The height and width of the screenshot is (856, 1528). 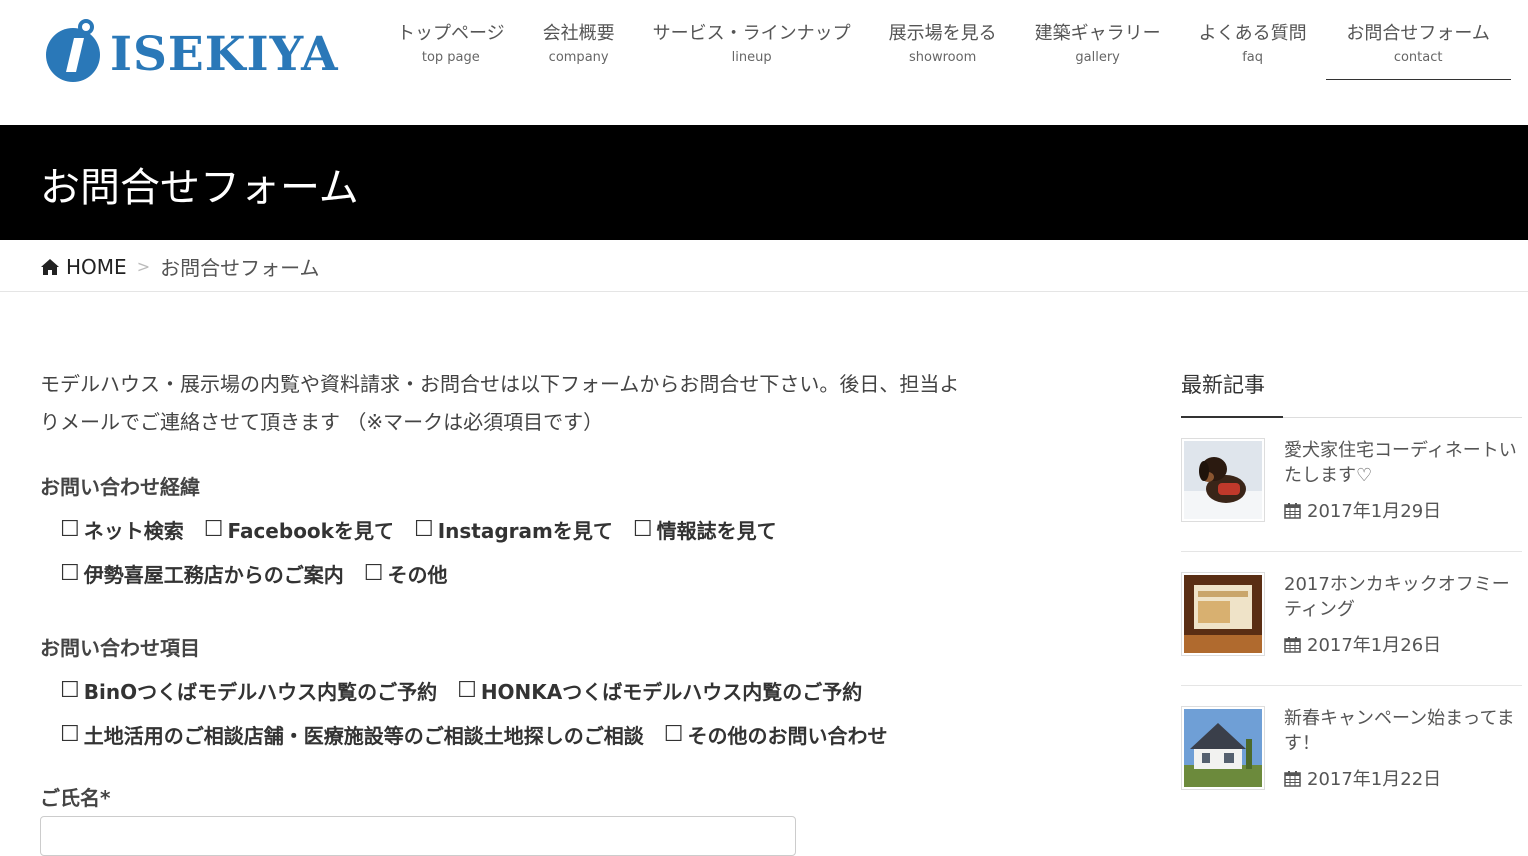 I want to click on checkbox-option: ☐ Instagramを見て, so click(x=513, y=529).